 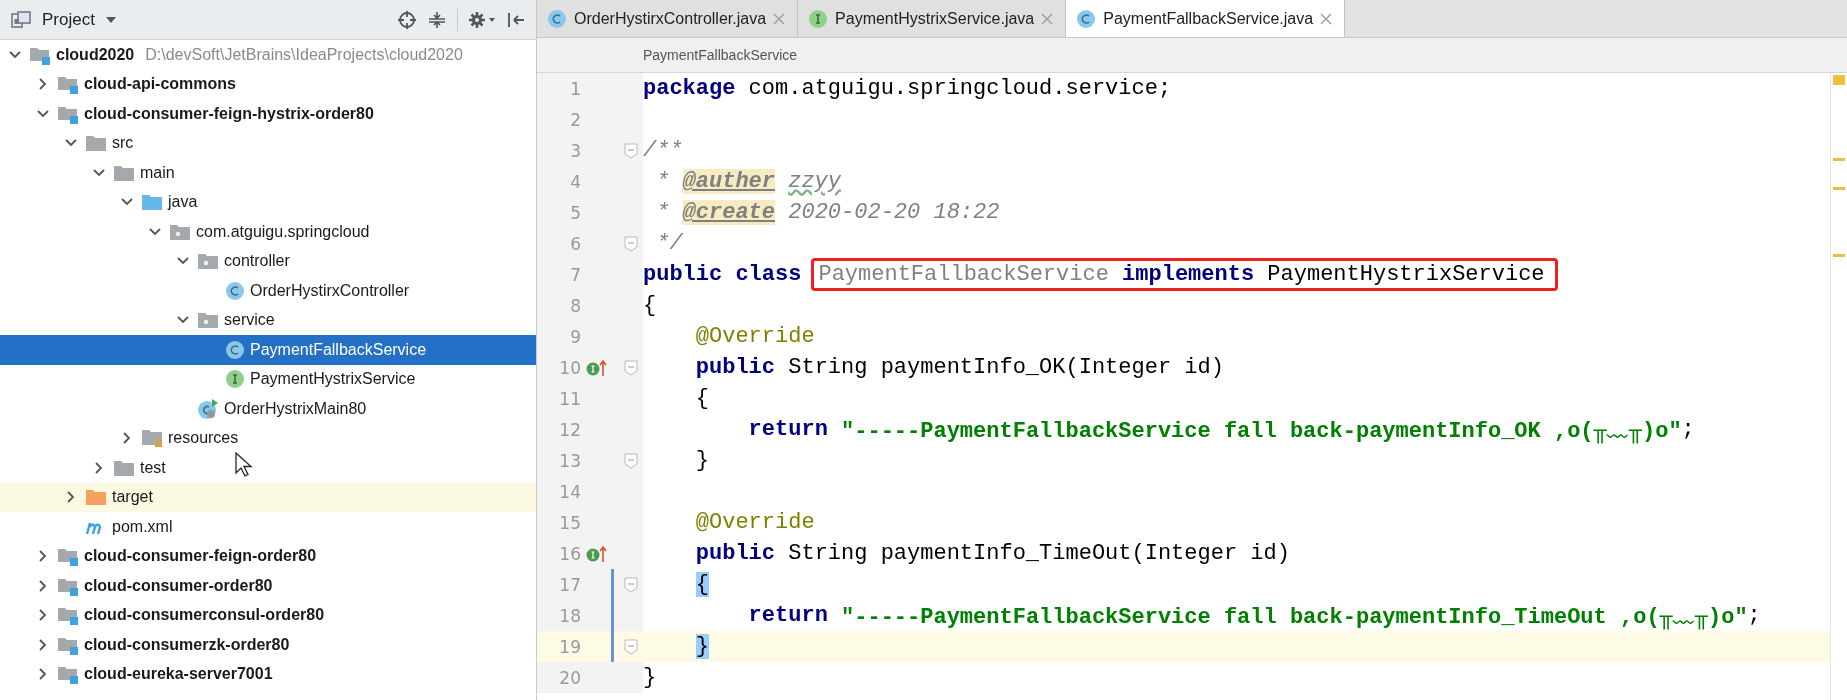 I want to click on tree-item-label: service, so click(x=249, y=320).